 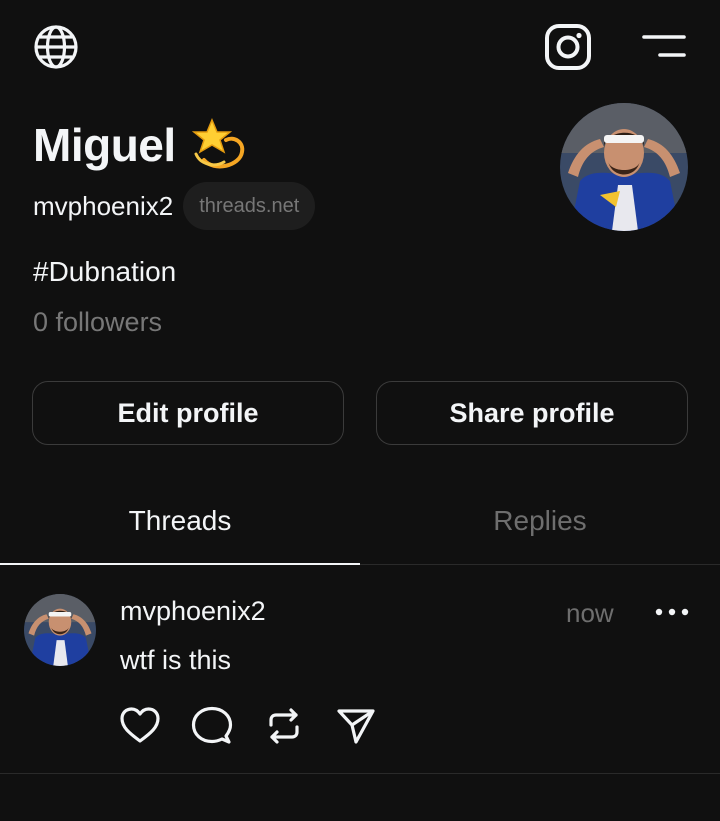 I want to click on handle-row: mvphoenix2 threads.net, so click(x=174, y=206).